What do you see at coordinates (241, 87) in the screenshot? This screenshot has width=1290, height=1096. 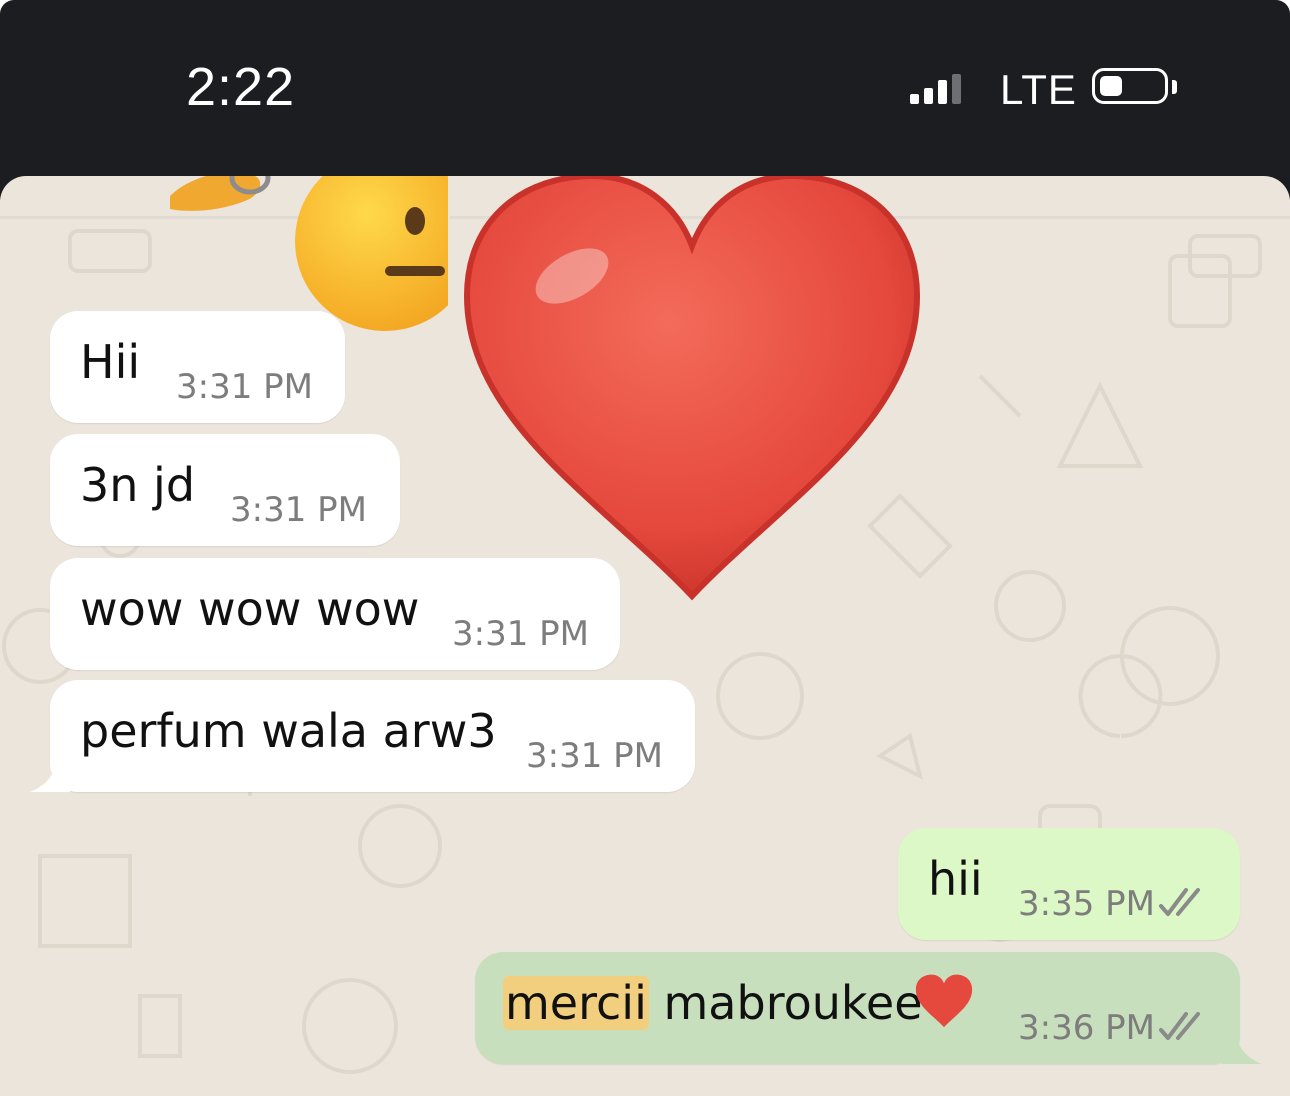 I see `status-time: 2:22` at bounding box center [241, 87].